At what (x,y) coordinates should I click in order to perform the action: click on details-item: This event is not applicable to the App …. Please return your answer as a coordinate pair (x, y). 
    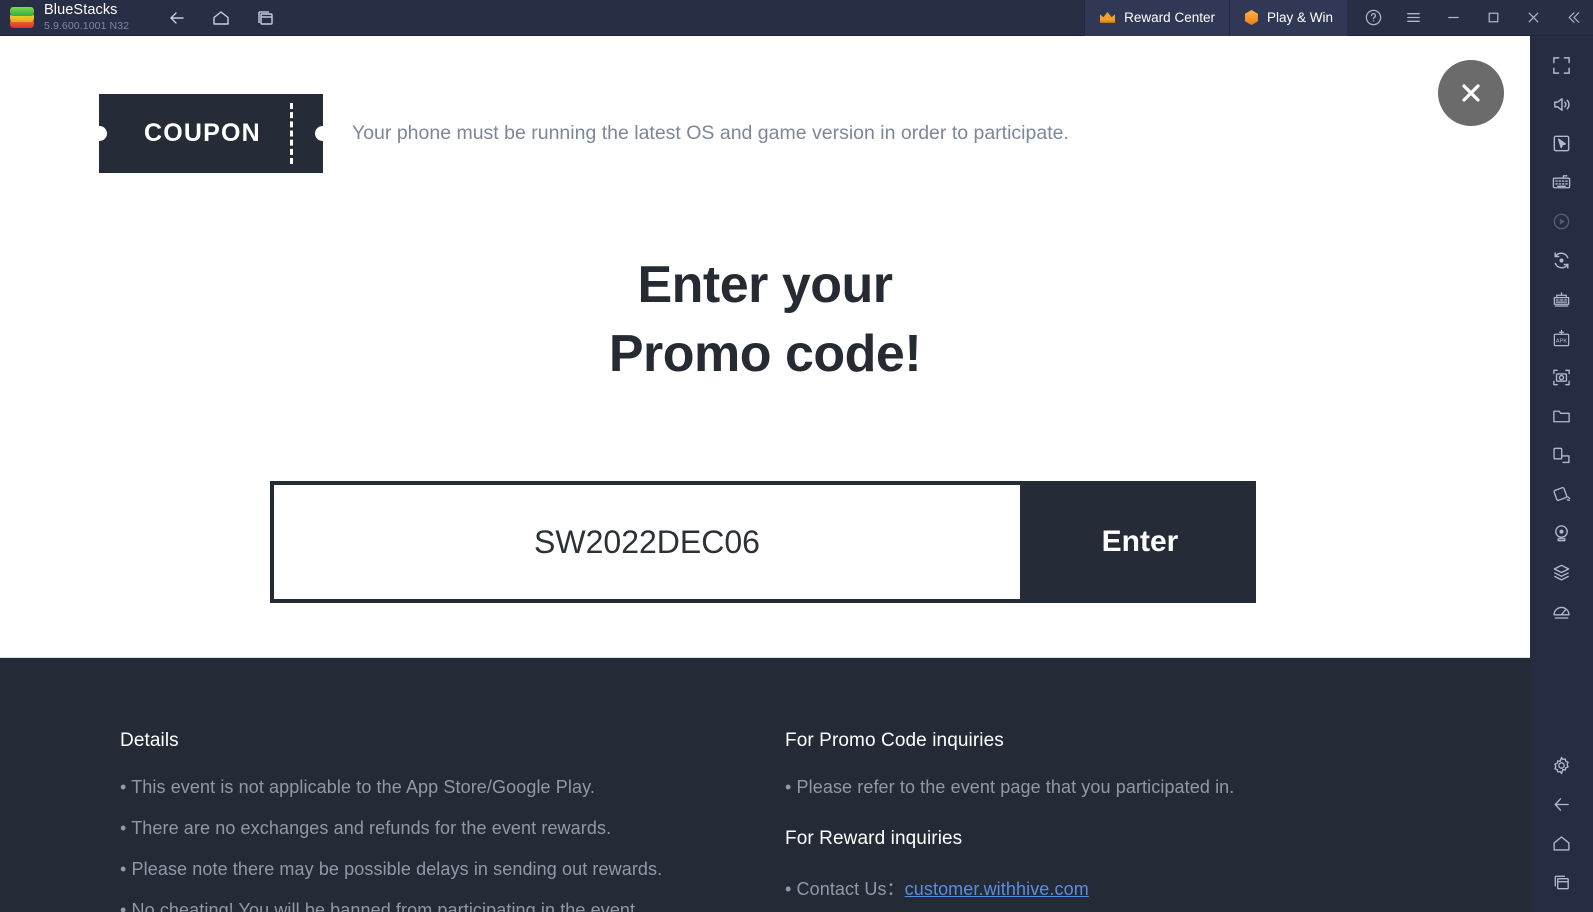
    Looking at the image, I should click on (452, 787).